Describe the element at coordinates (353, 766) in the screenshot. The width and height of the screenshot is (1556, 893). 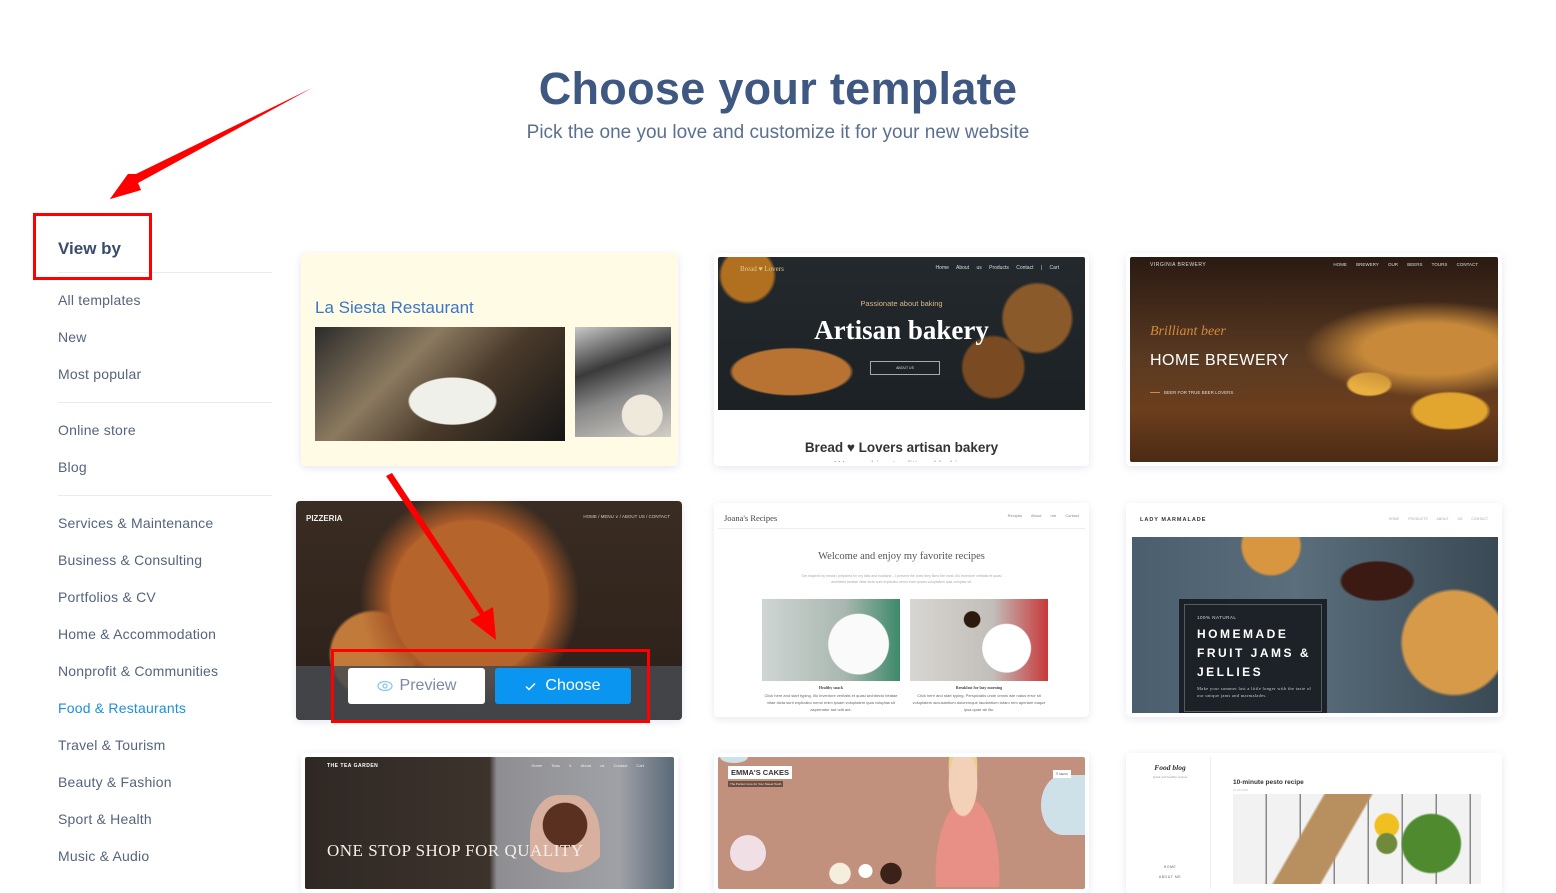
I see `site-logo: THE TEA GARDEN` at that location.